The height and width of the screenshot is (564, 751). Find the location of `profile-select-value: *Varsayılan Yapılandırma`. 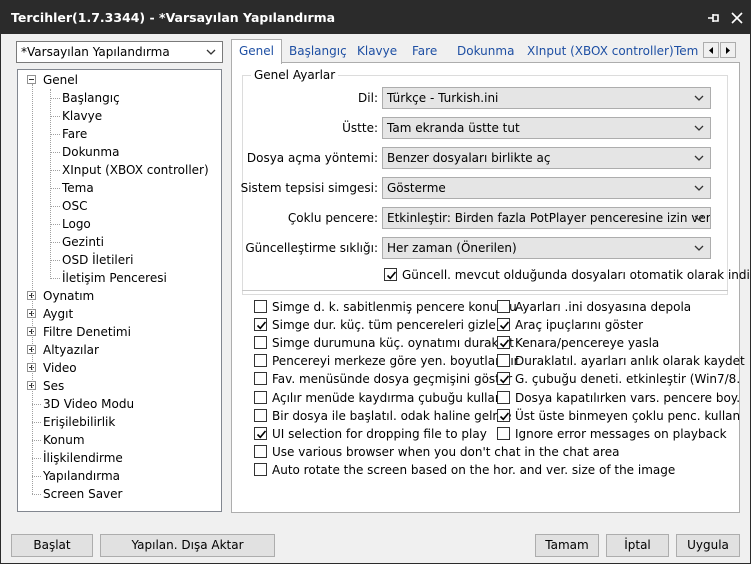

profile-select-value: *Varsayılan Yapılandırma is located at coordinates (95, 52).